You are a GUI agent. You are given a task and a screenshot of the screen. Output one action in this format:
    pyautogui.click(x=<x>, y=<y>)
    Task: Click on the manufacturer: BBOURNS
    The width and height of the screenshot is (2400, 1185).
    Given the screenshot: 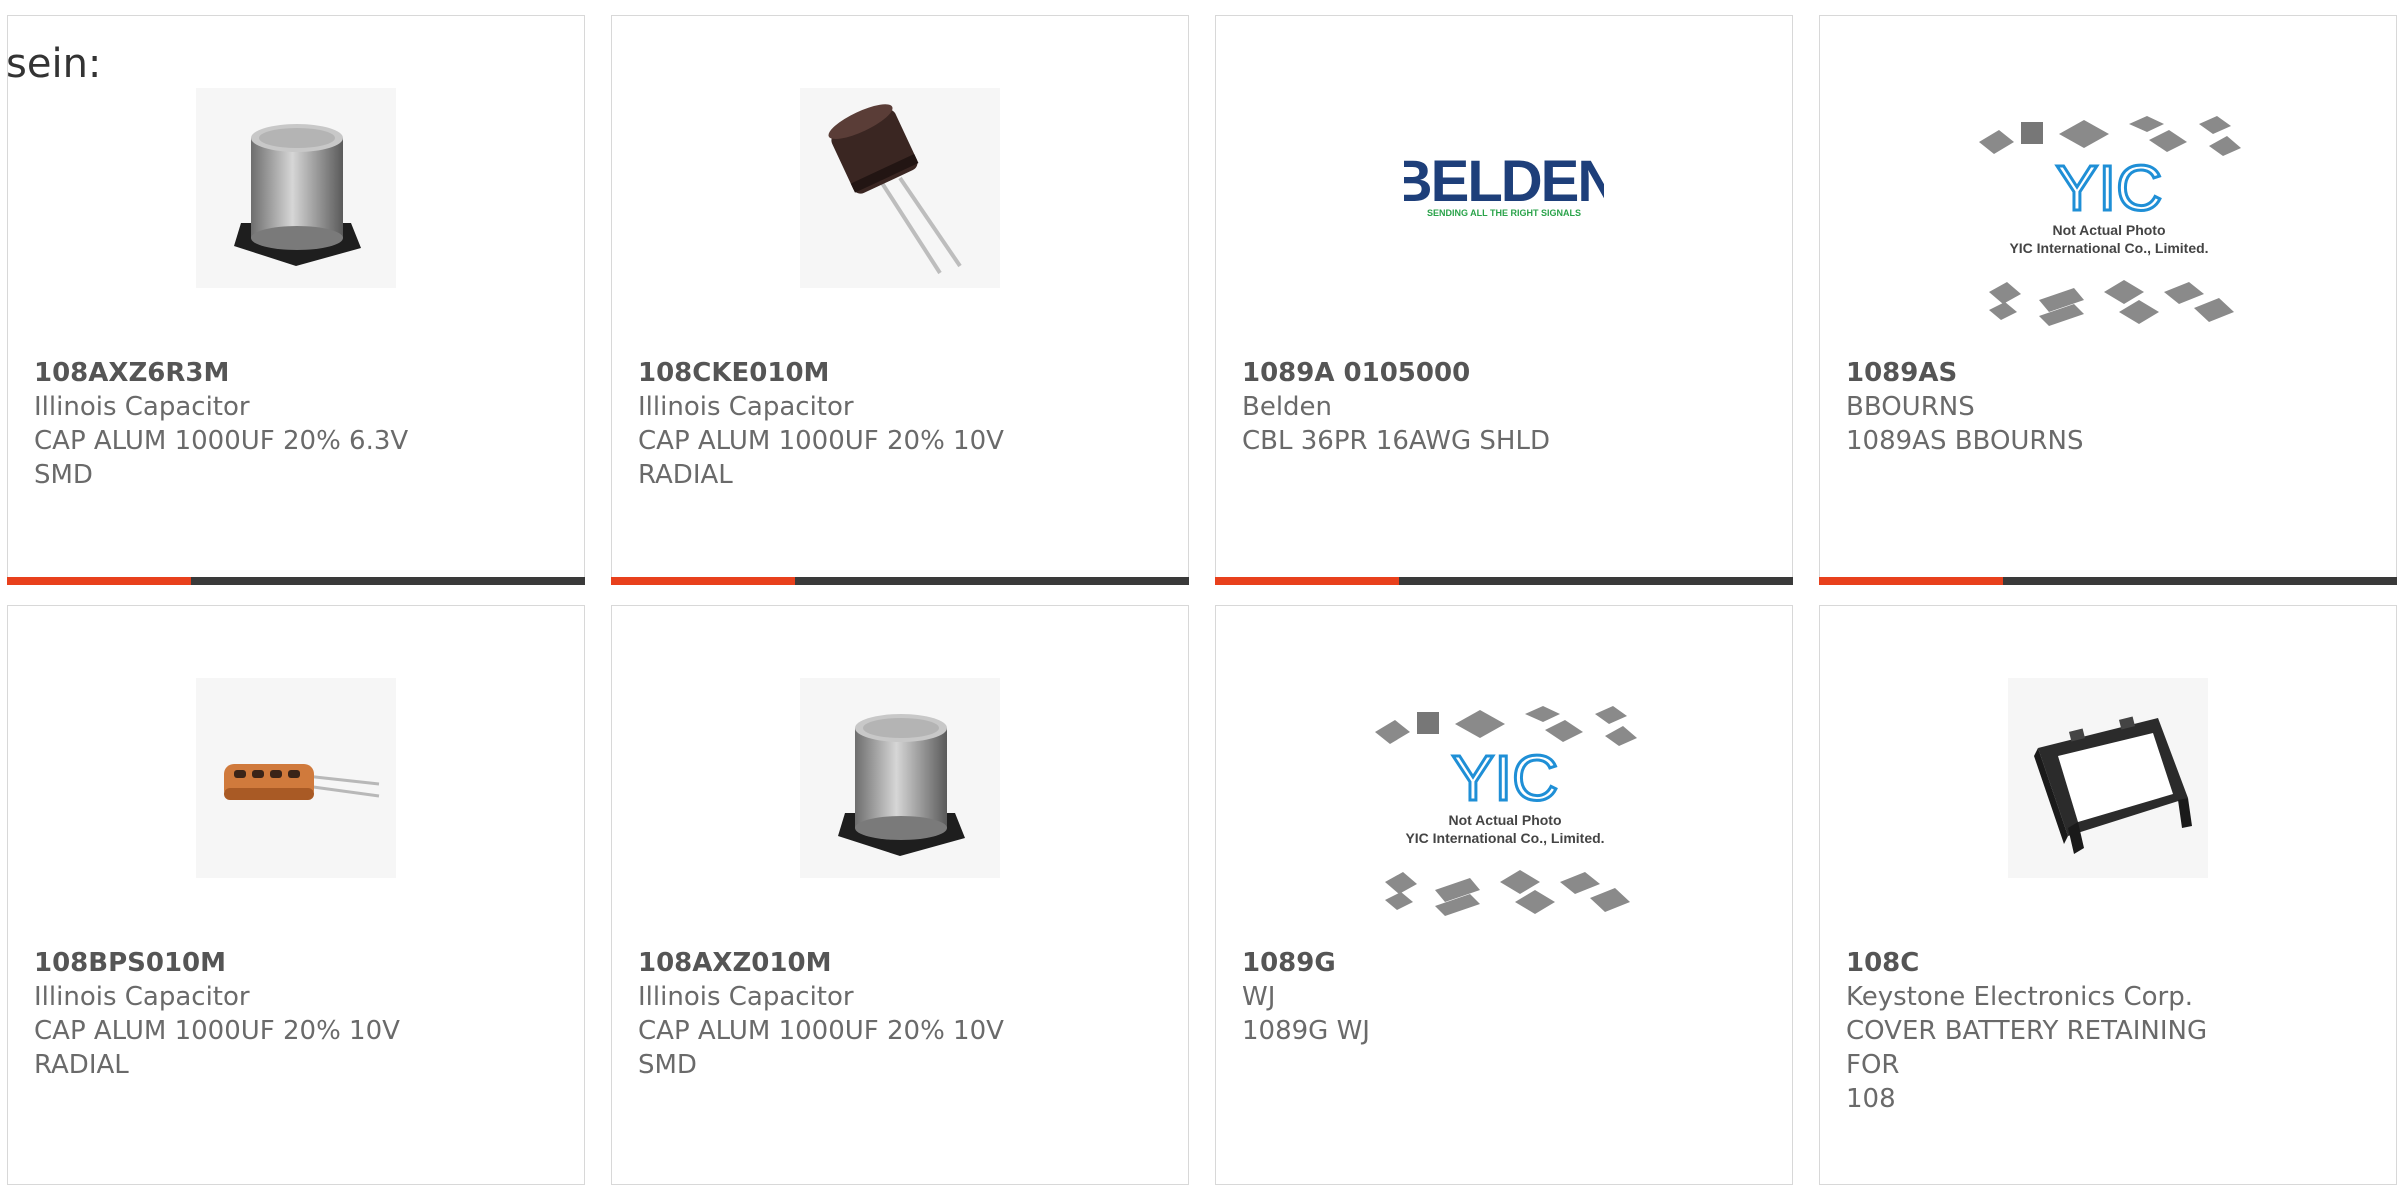 What is the action you would take?
    pyautogui.click(x=1910, y=407)
    